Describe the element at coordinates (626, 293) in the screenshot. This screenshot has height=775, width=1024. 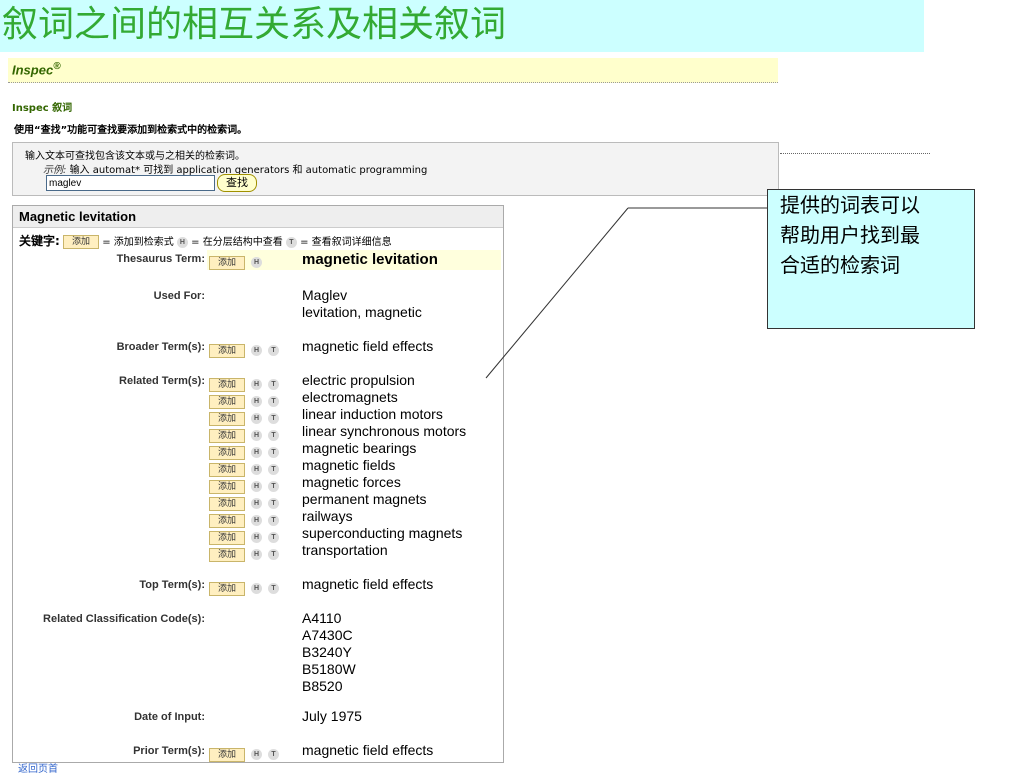
I see `callout-connector` at that location.